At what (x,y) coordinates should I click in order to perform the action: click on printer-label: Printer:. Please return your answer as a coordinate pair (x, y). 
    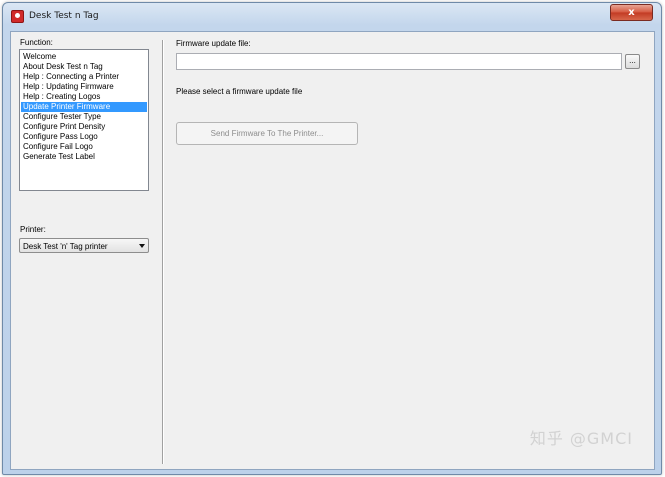
    Looking at the image, I should click on (33, 229).